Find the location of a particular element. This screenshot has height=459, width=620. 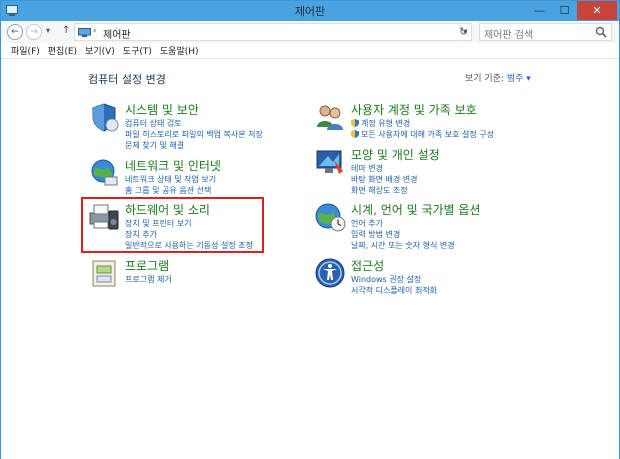

address-row: ← → ▾ ↑ › 제어판 ▾ ↻ 제어판 검색 is located at coordinates (310, 32).